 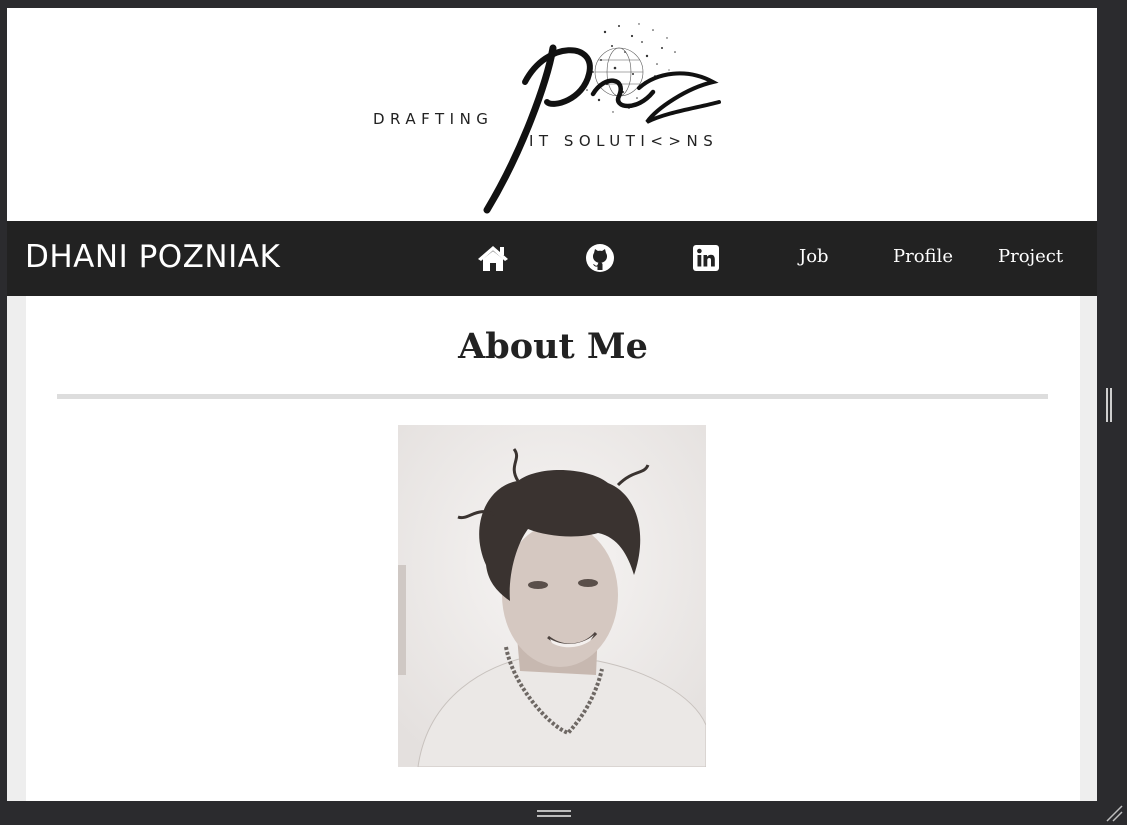 I want to click on side-panel, so click(x=1112, y=412).